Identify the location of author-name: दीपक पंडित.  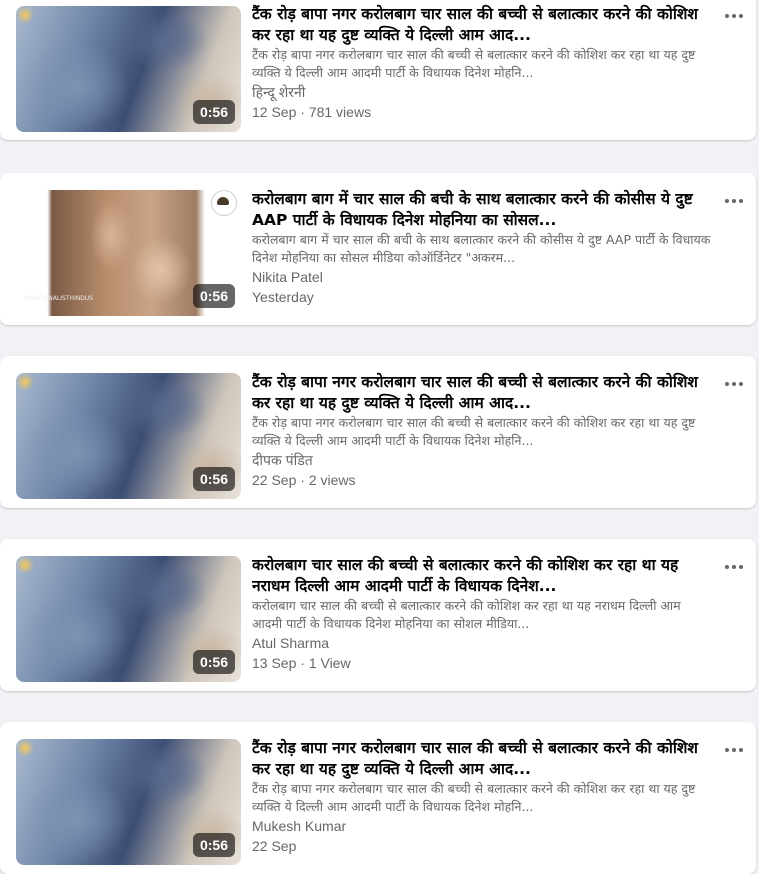
(482, 460).